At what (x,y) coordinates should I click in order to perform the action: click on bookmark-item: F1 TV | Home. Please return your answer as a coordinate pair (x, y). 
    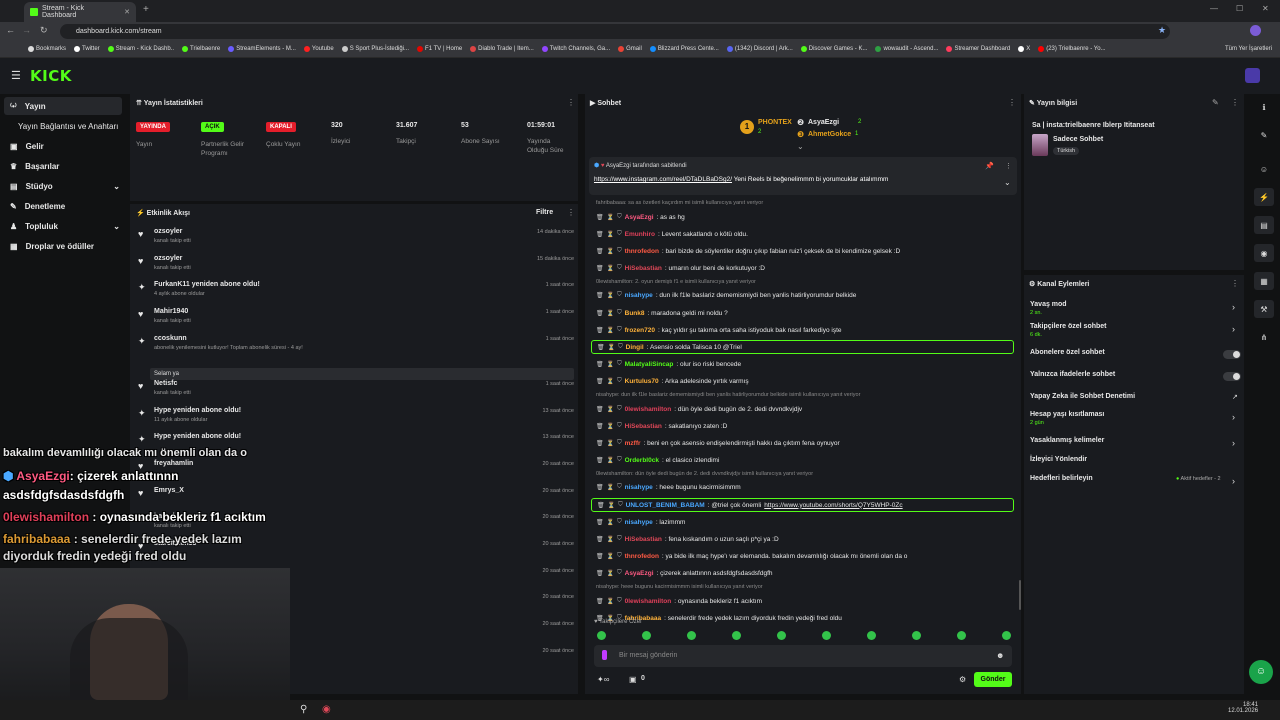
    Looking at the image, I should click on (439, 49).